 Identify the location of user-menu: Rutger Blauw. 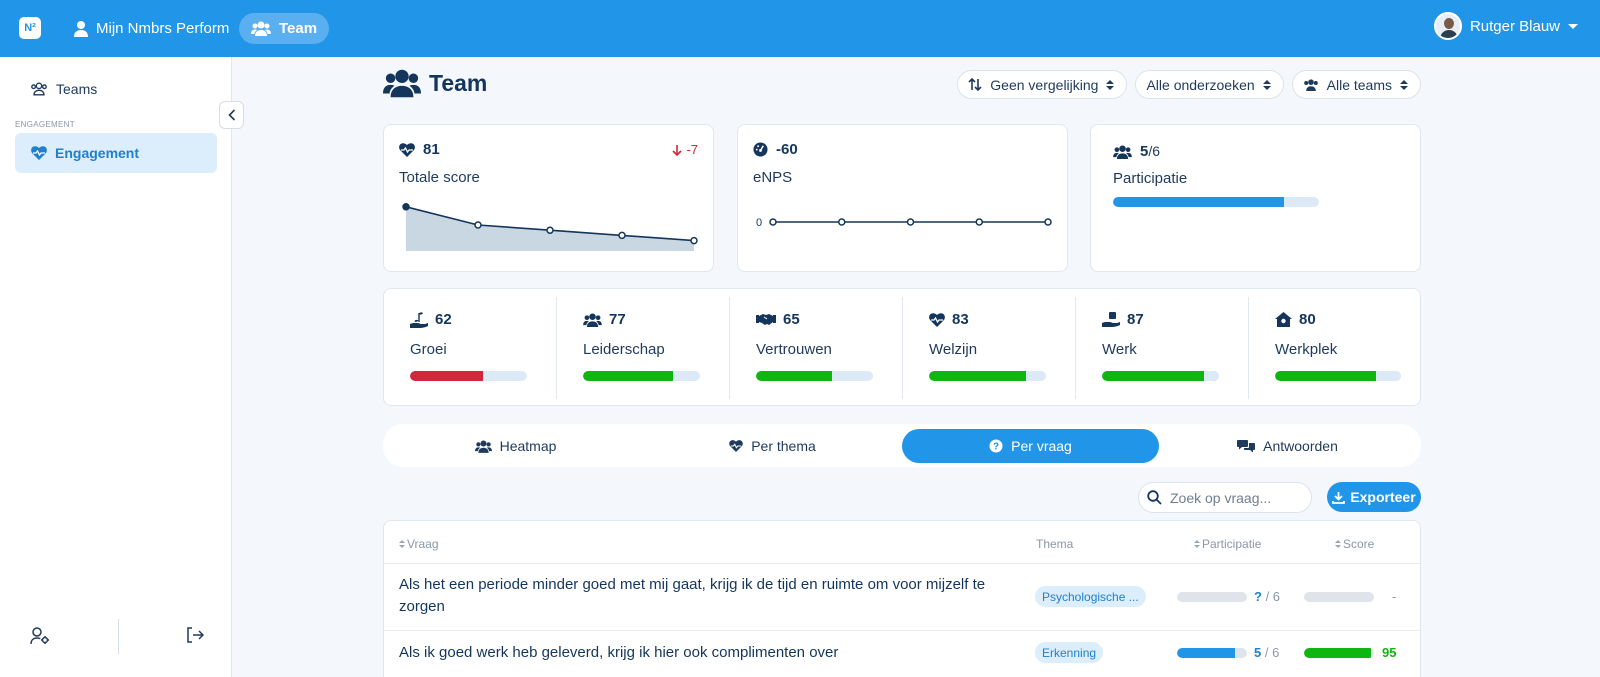
(1505, 26).